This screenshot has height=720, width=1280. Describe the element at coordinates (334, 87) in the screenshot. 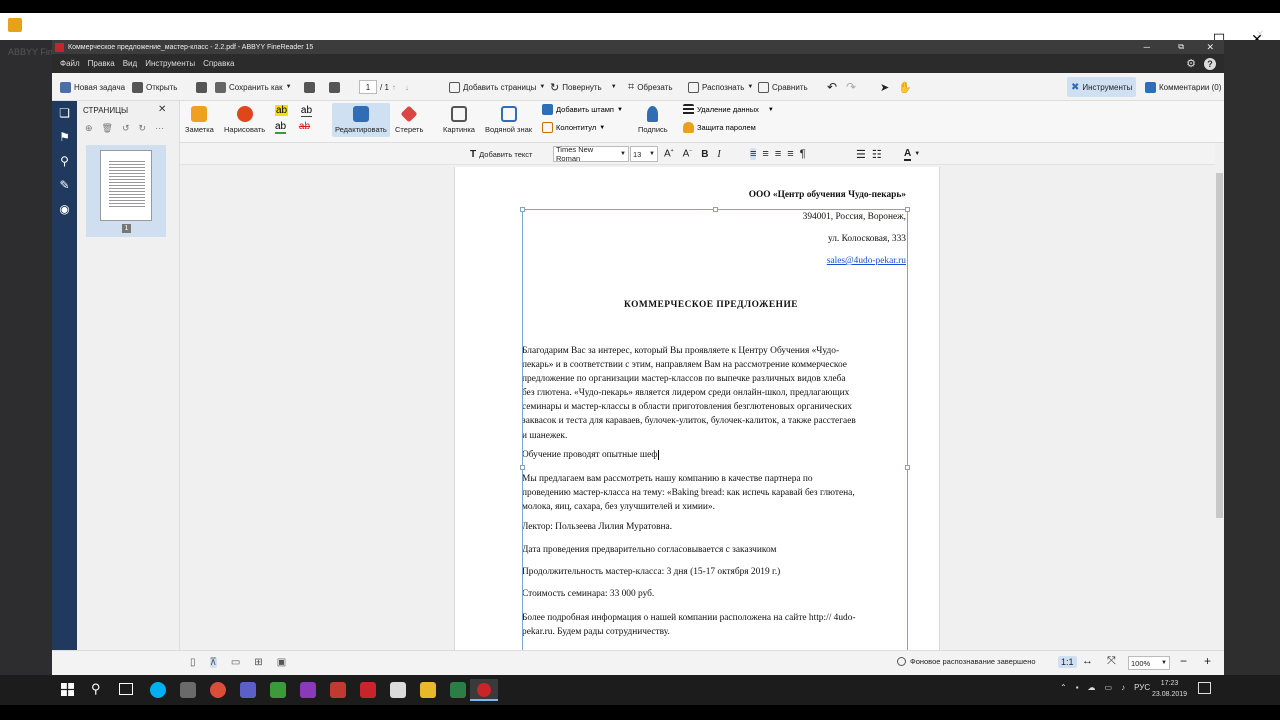

I see `email-button` at that location.